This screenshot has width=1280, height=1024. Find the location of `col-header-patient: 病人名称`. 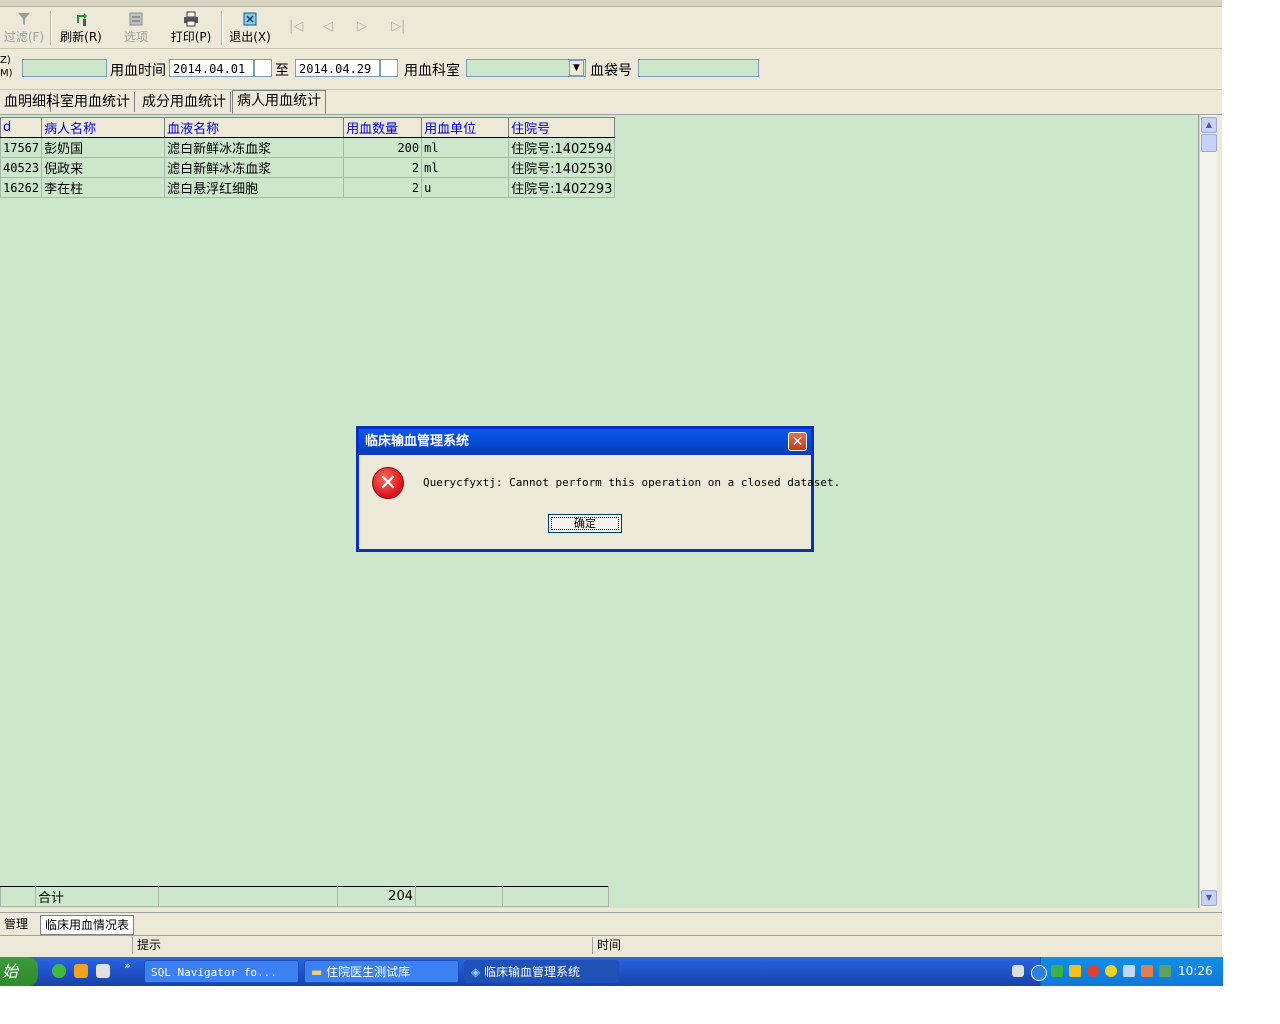

col-header-patient: 病人名称 is located at coordinates (103, 127).